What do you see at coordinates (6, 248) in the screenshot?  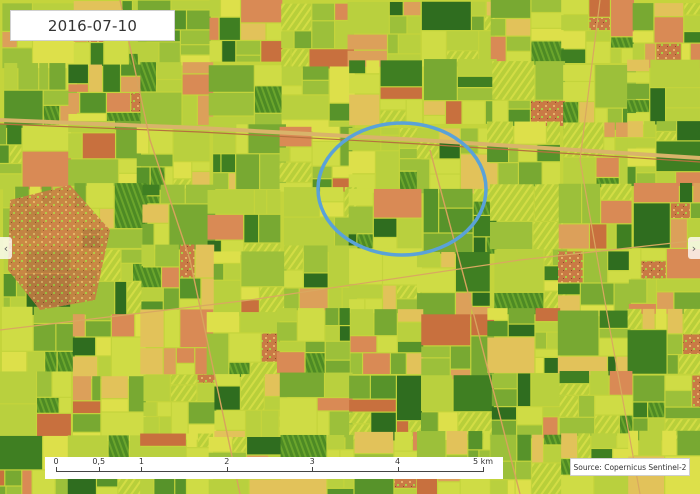 I see `previous-image-arrow-icon: ‹` at bounding box center [6, 248].